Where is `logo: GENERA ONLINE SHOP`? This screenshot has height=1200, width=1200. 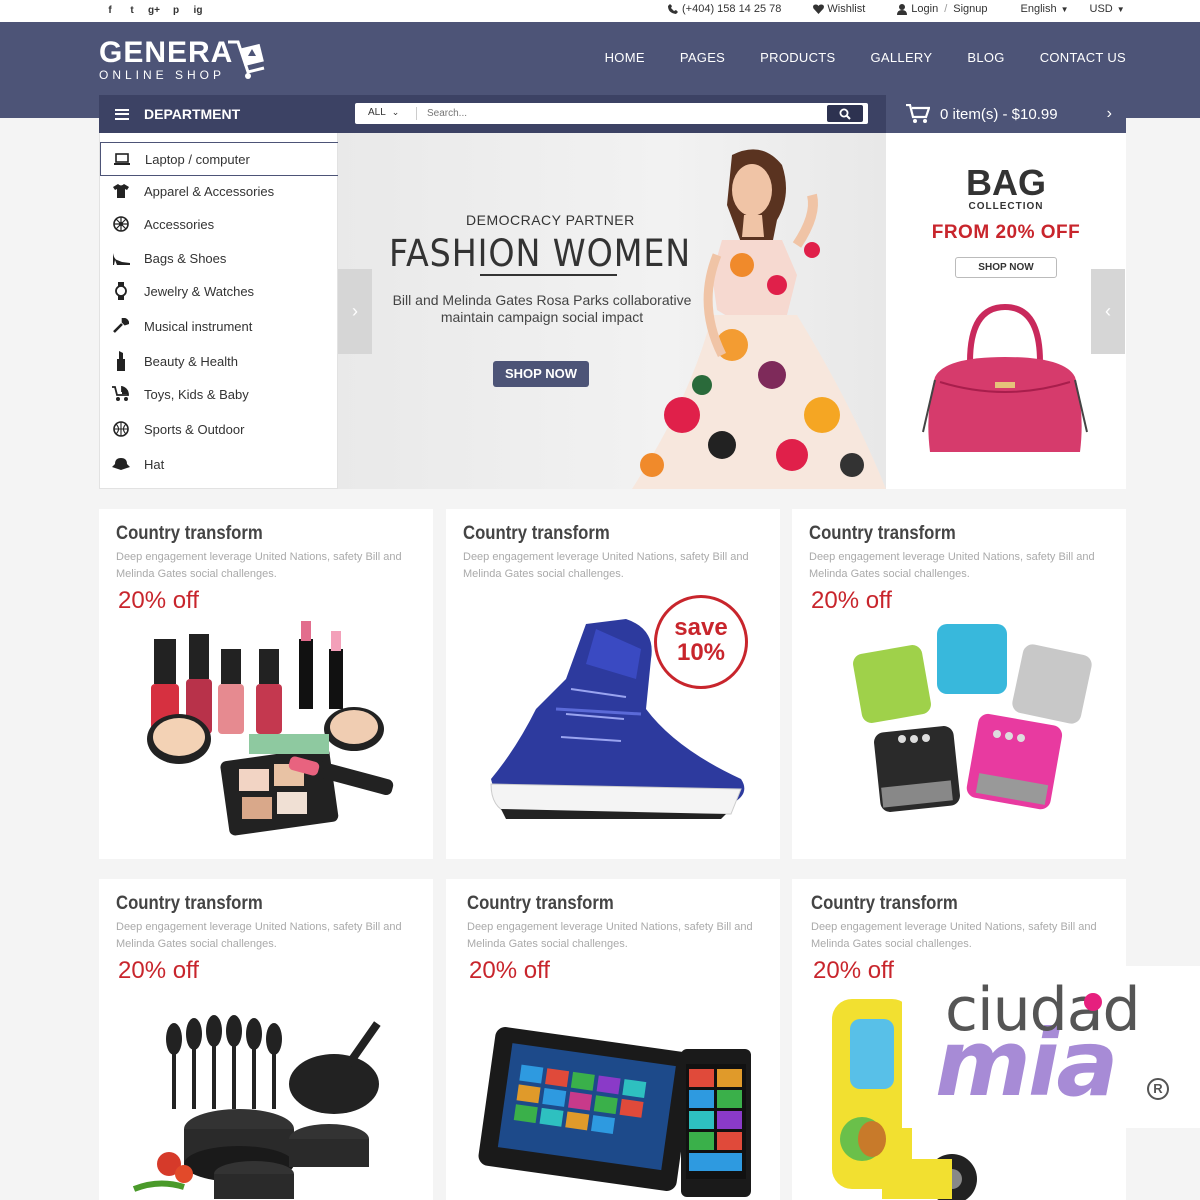 logo: GENERA ONLINE SHOP is located at coordinates (166, 60).